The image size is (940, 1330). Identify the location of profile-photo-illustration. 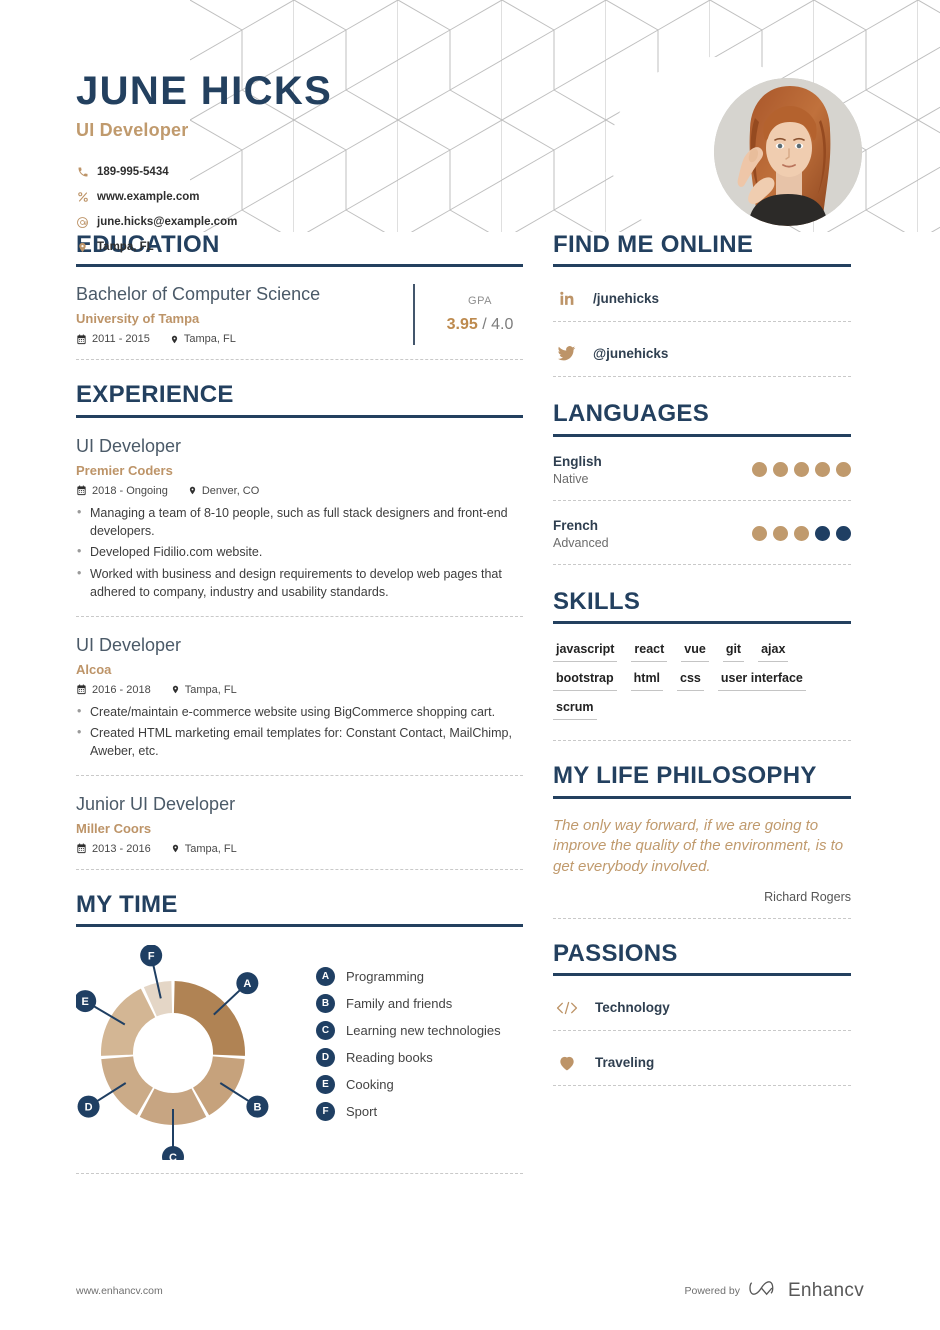
(788, 152).